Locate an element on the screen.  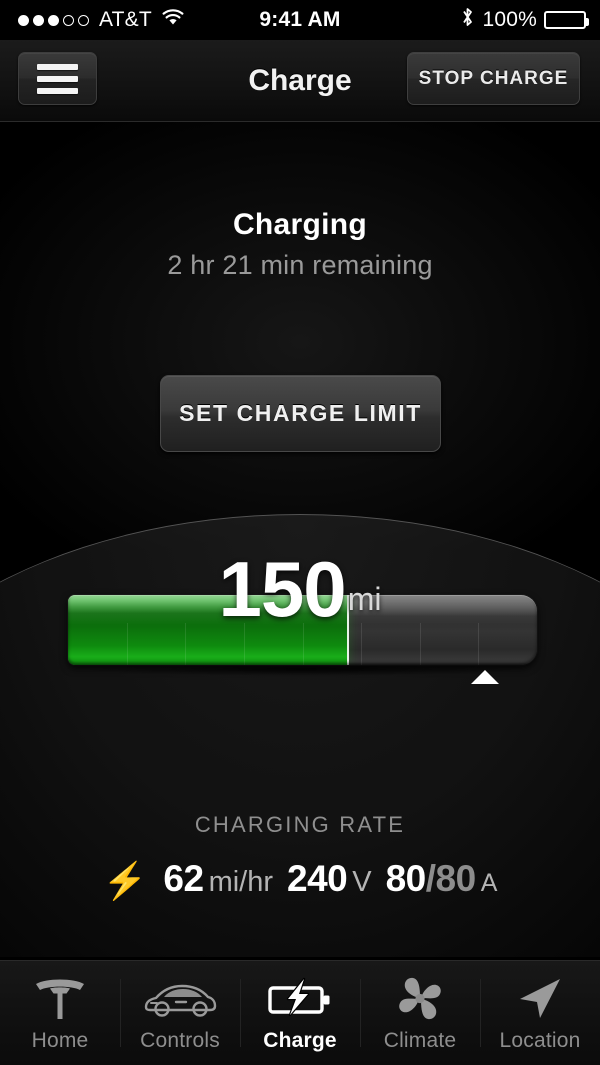
voltage-unit: V is located at coordinates (362, 882).